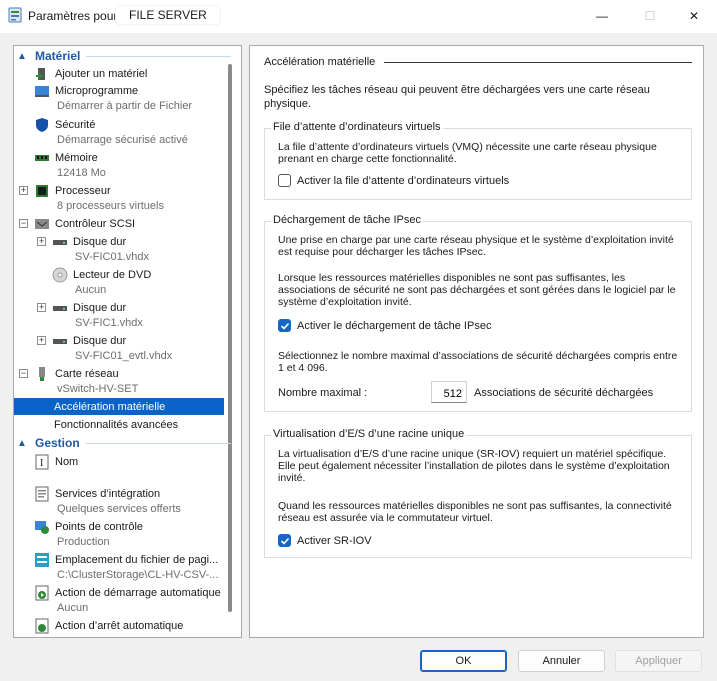 This screenshot has width=717, height=681. I want to click on sidebar-item-memory: Mémoire, so click(66, 158).